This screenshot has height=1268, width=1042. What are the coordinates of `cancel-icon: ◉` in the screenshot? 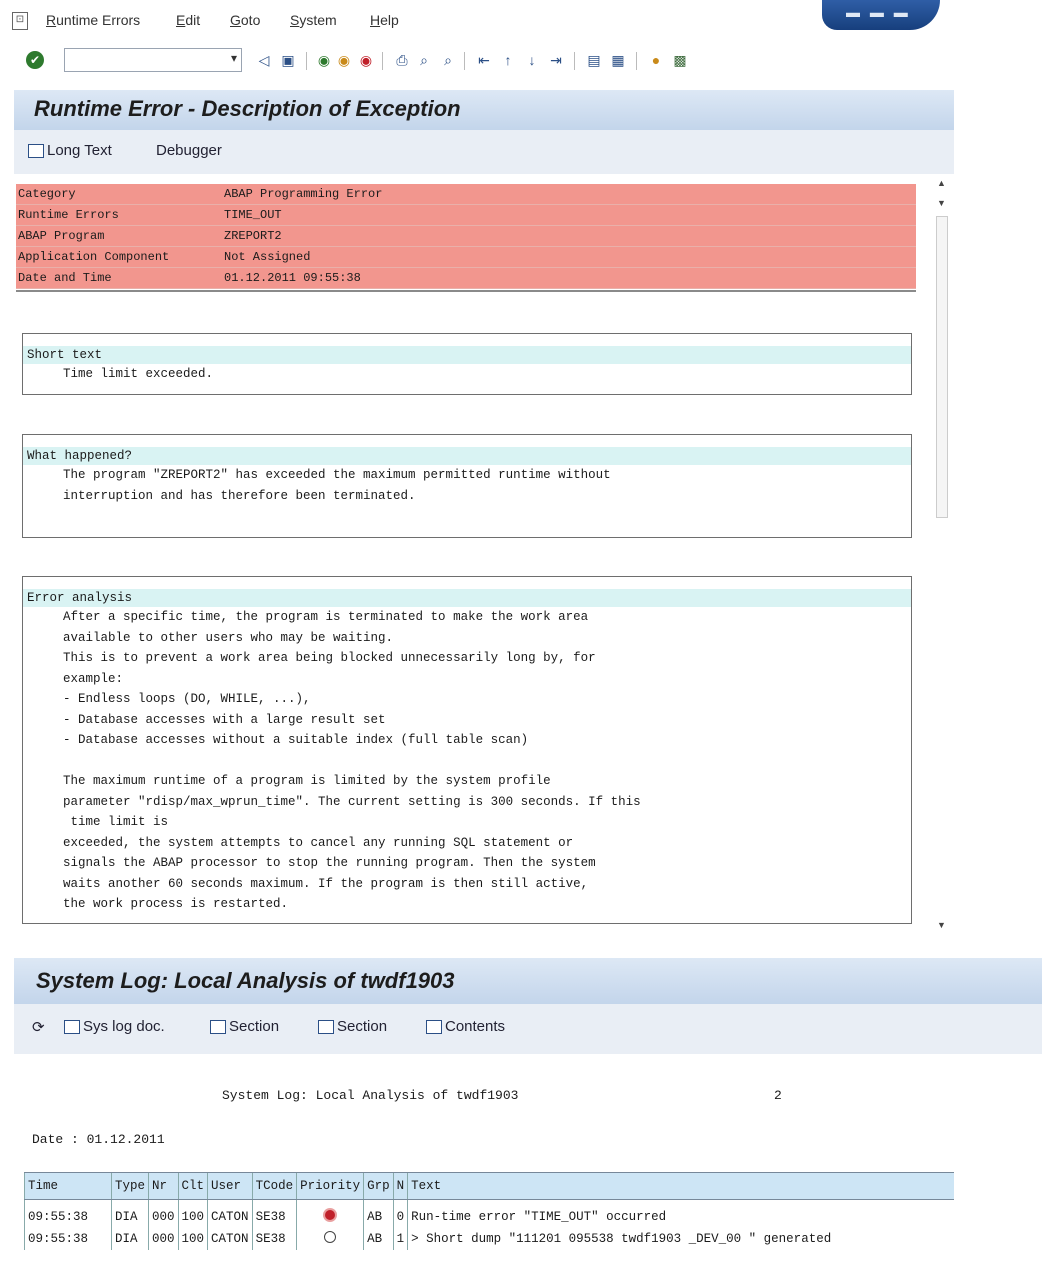 It's located at (366, 60).